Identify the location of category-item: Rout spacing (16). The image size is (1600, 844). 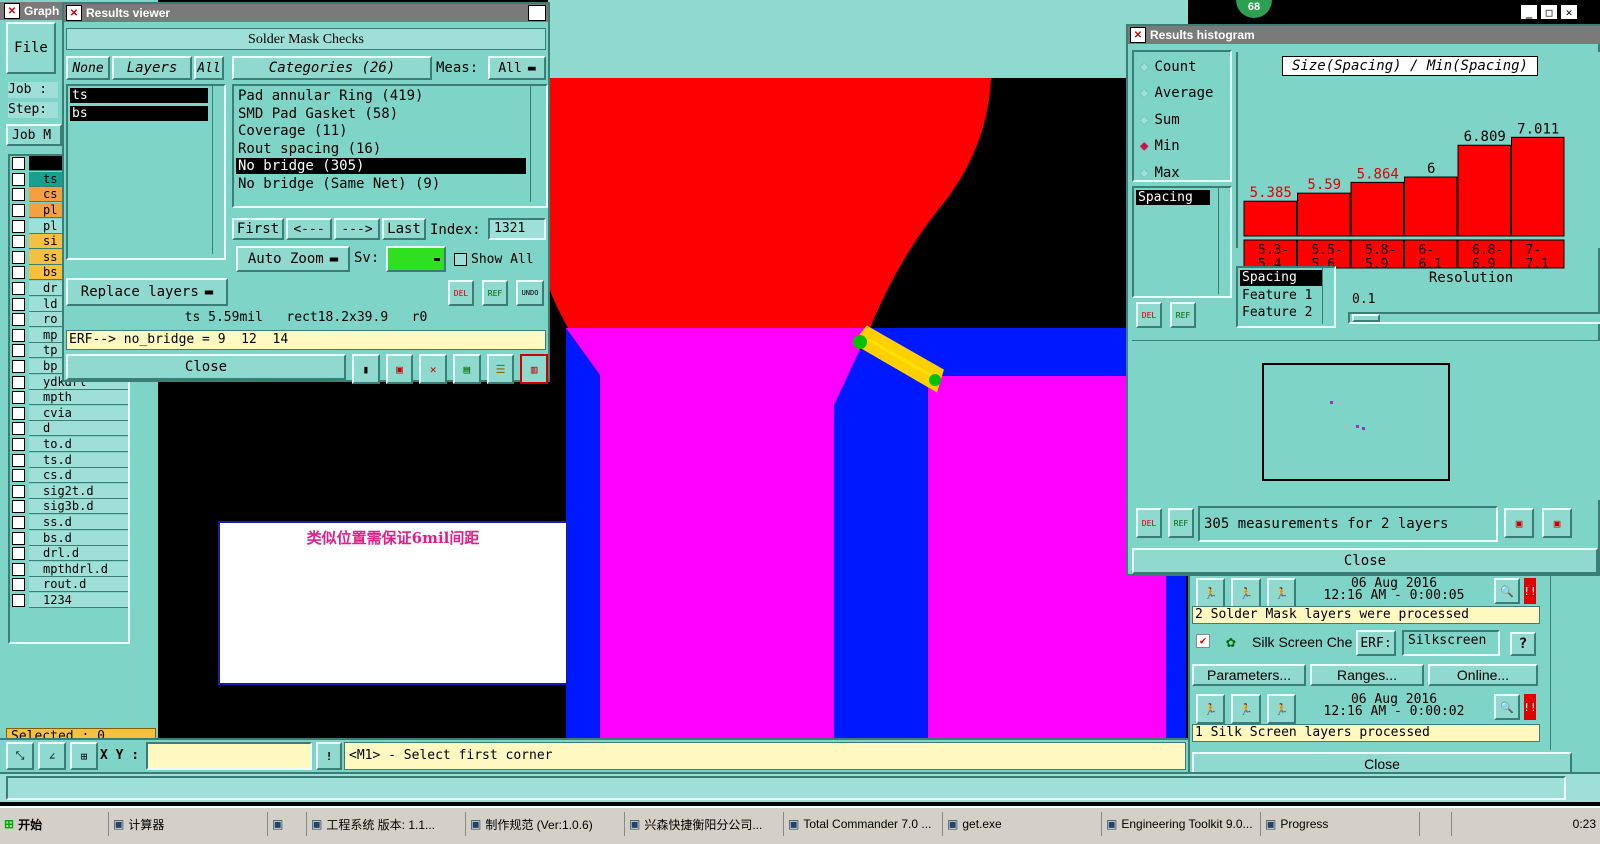
(381, 149).